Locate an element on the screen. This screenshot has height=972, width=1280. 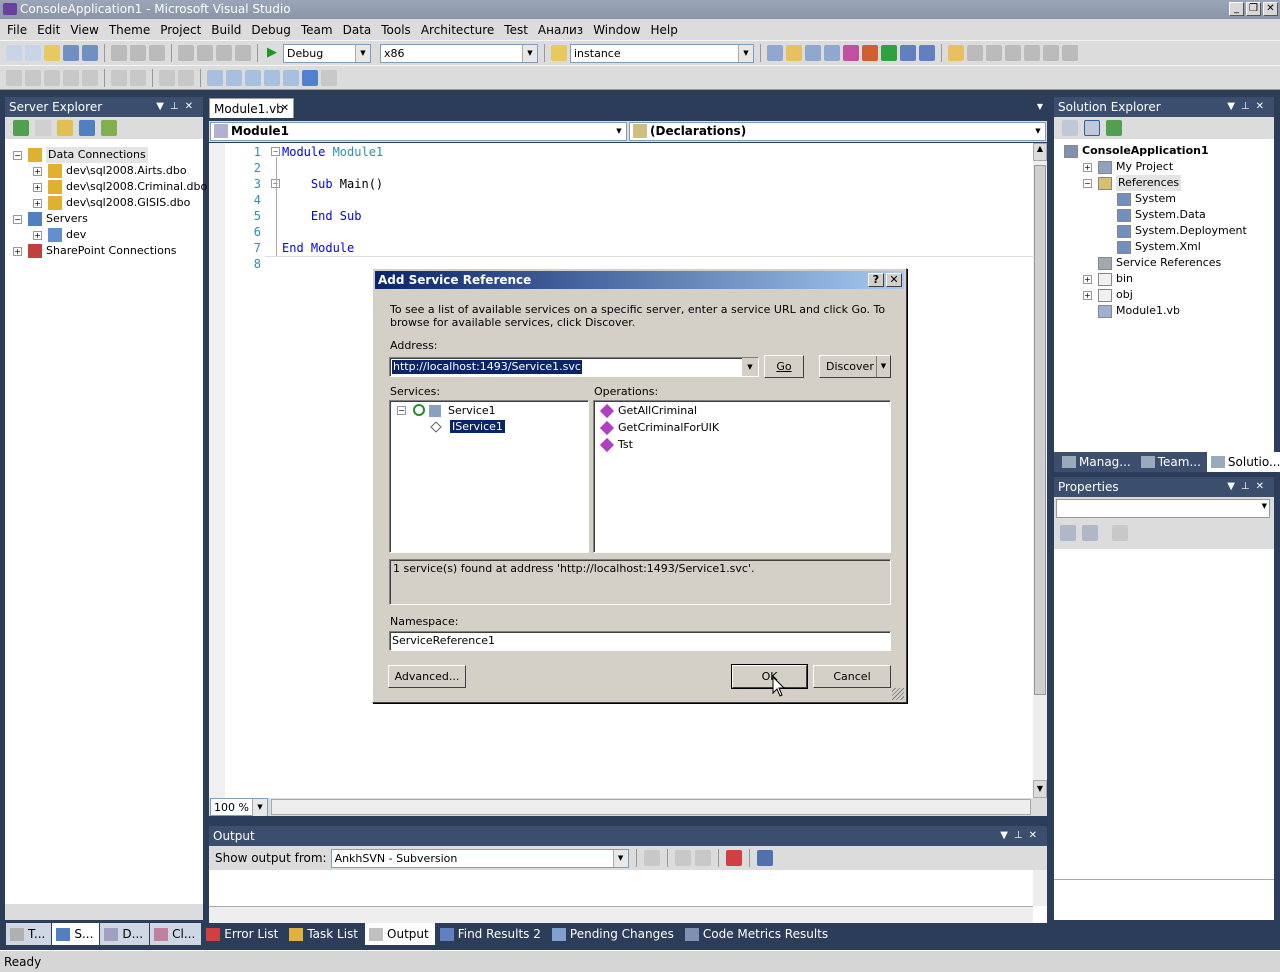
categorized-icon is located at coordinates (1068, 533).